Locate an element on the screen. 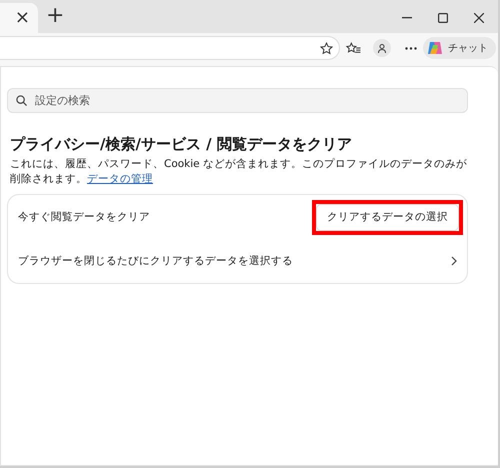  manage-data-link: データの管理 is located at coordinates (120, 179).